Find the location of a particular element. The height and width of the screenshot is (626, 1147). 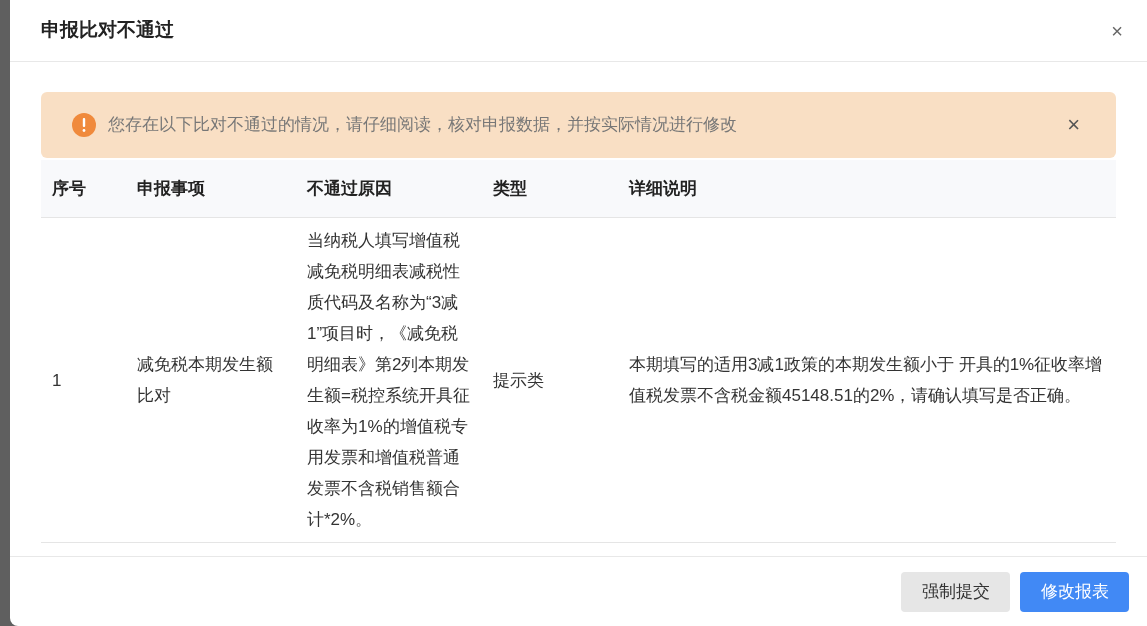

column-header: 类型 is located at coordinates (510, 188).